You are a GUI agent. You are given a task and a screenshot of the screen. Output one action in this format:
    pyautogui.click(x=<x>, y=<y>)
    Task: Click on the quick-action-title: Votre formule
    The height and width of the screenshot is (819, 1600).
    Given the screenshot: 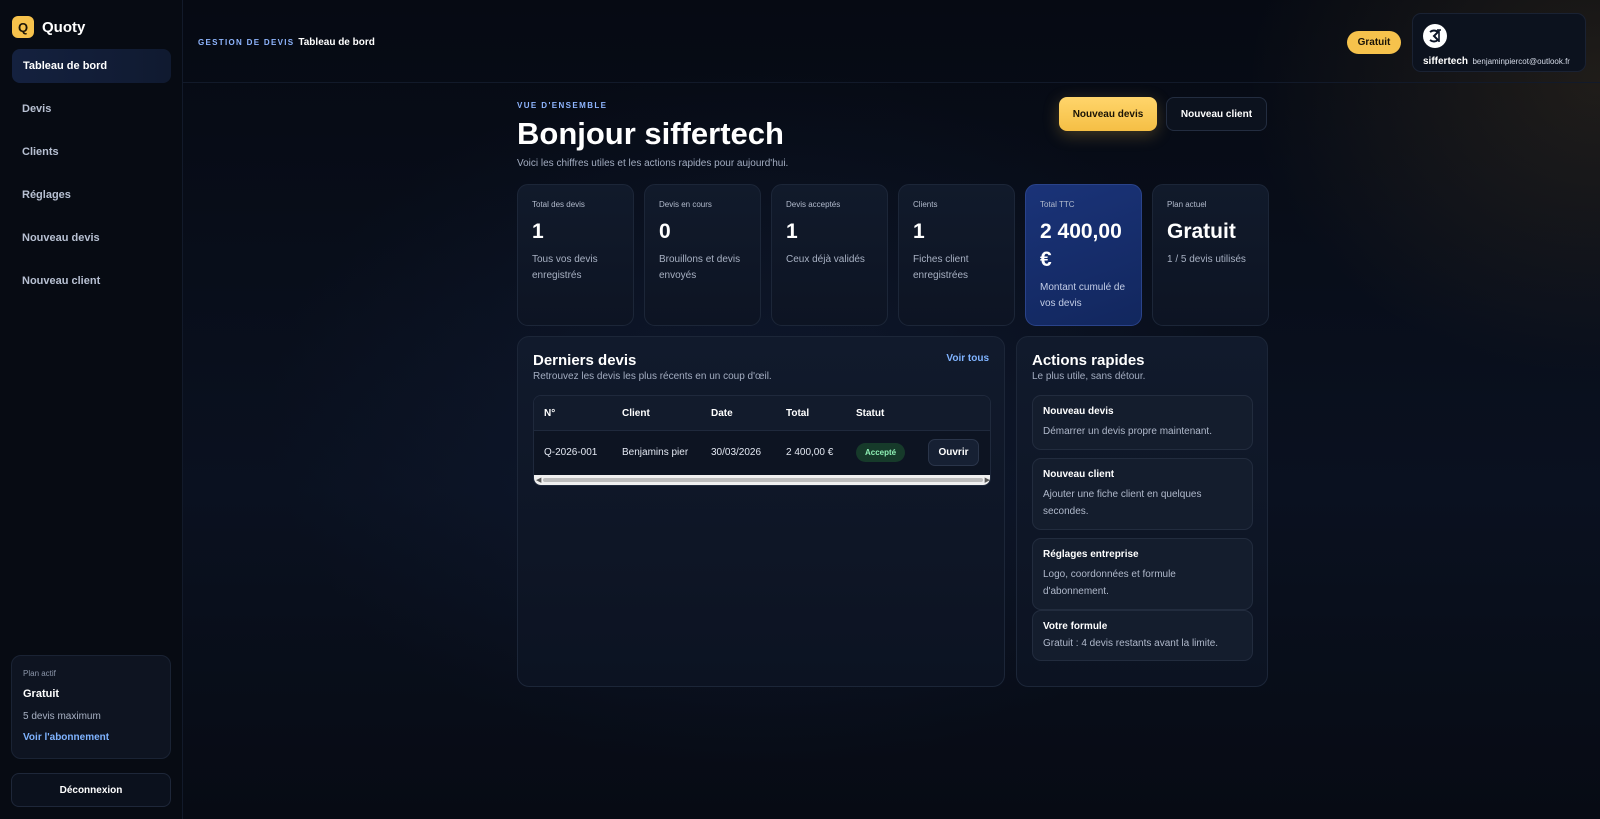 What is the action you would take?
    pyautogui.click(x=1075, y=626)
    